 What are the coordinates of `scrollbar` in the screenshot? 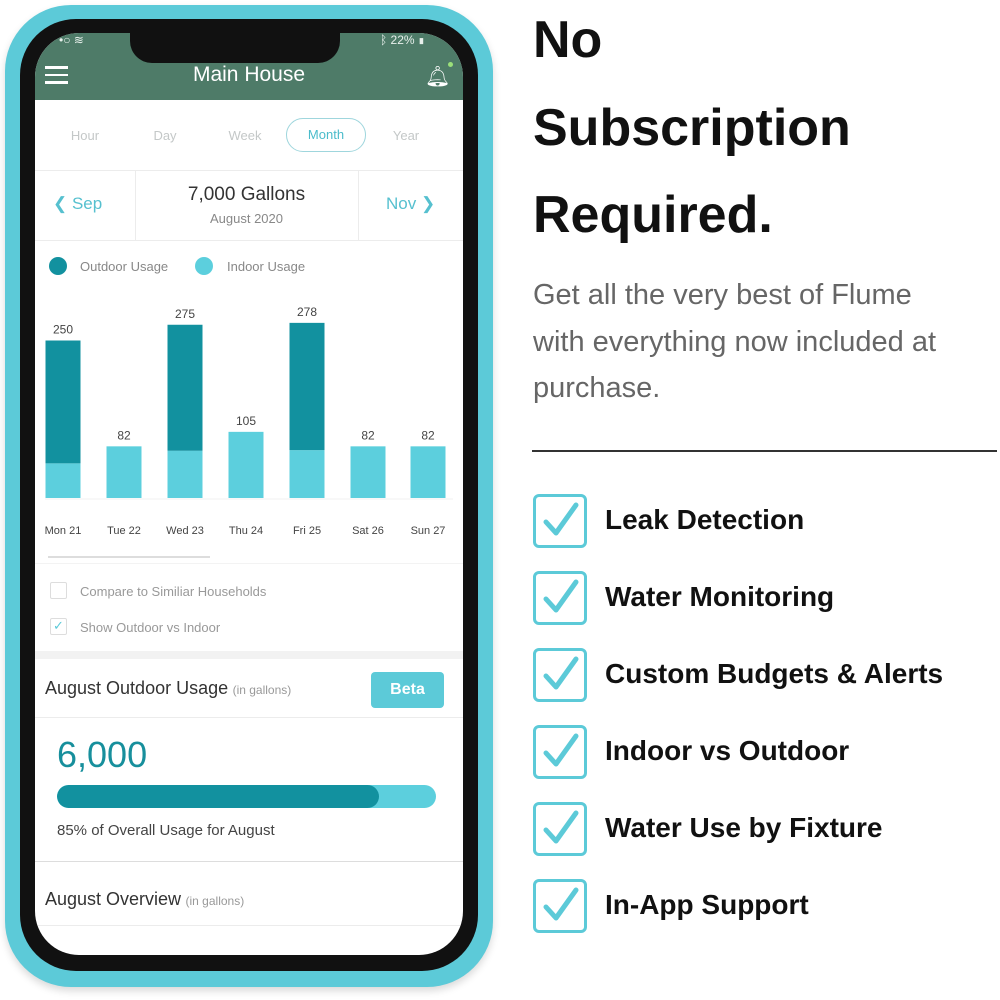 It's located at (129, 557).